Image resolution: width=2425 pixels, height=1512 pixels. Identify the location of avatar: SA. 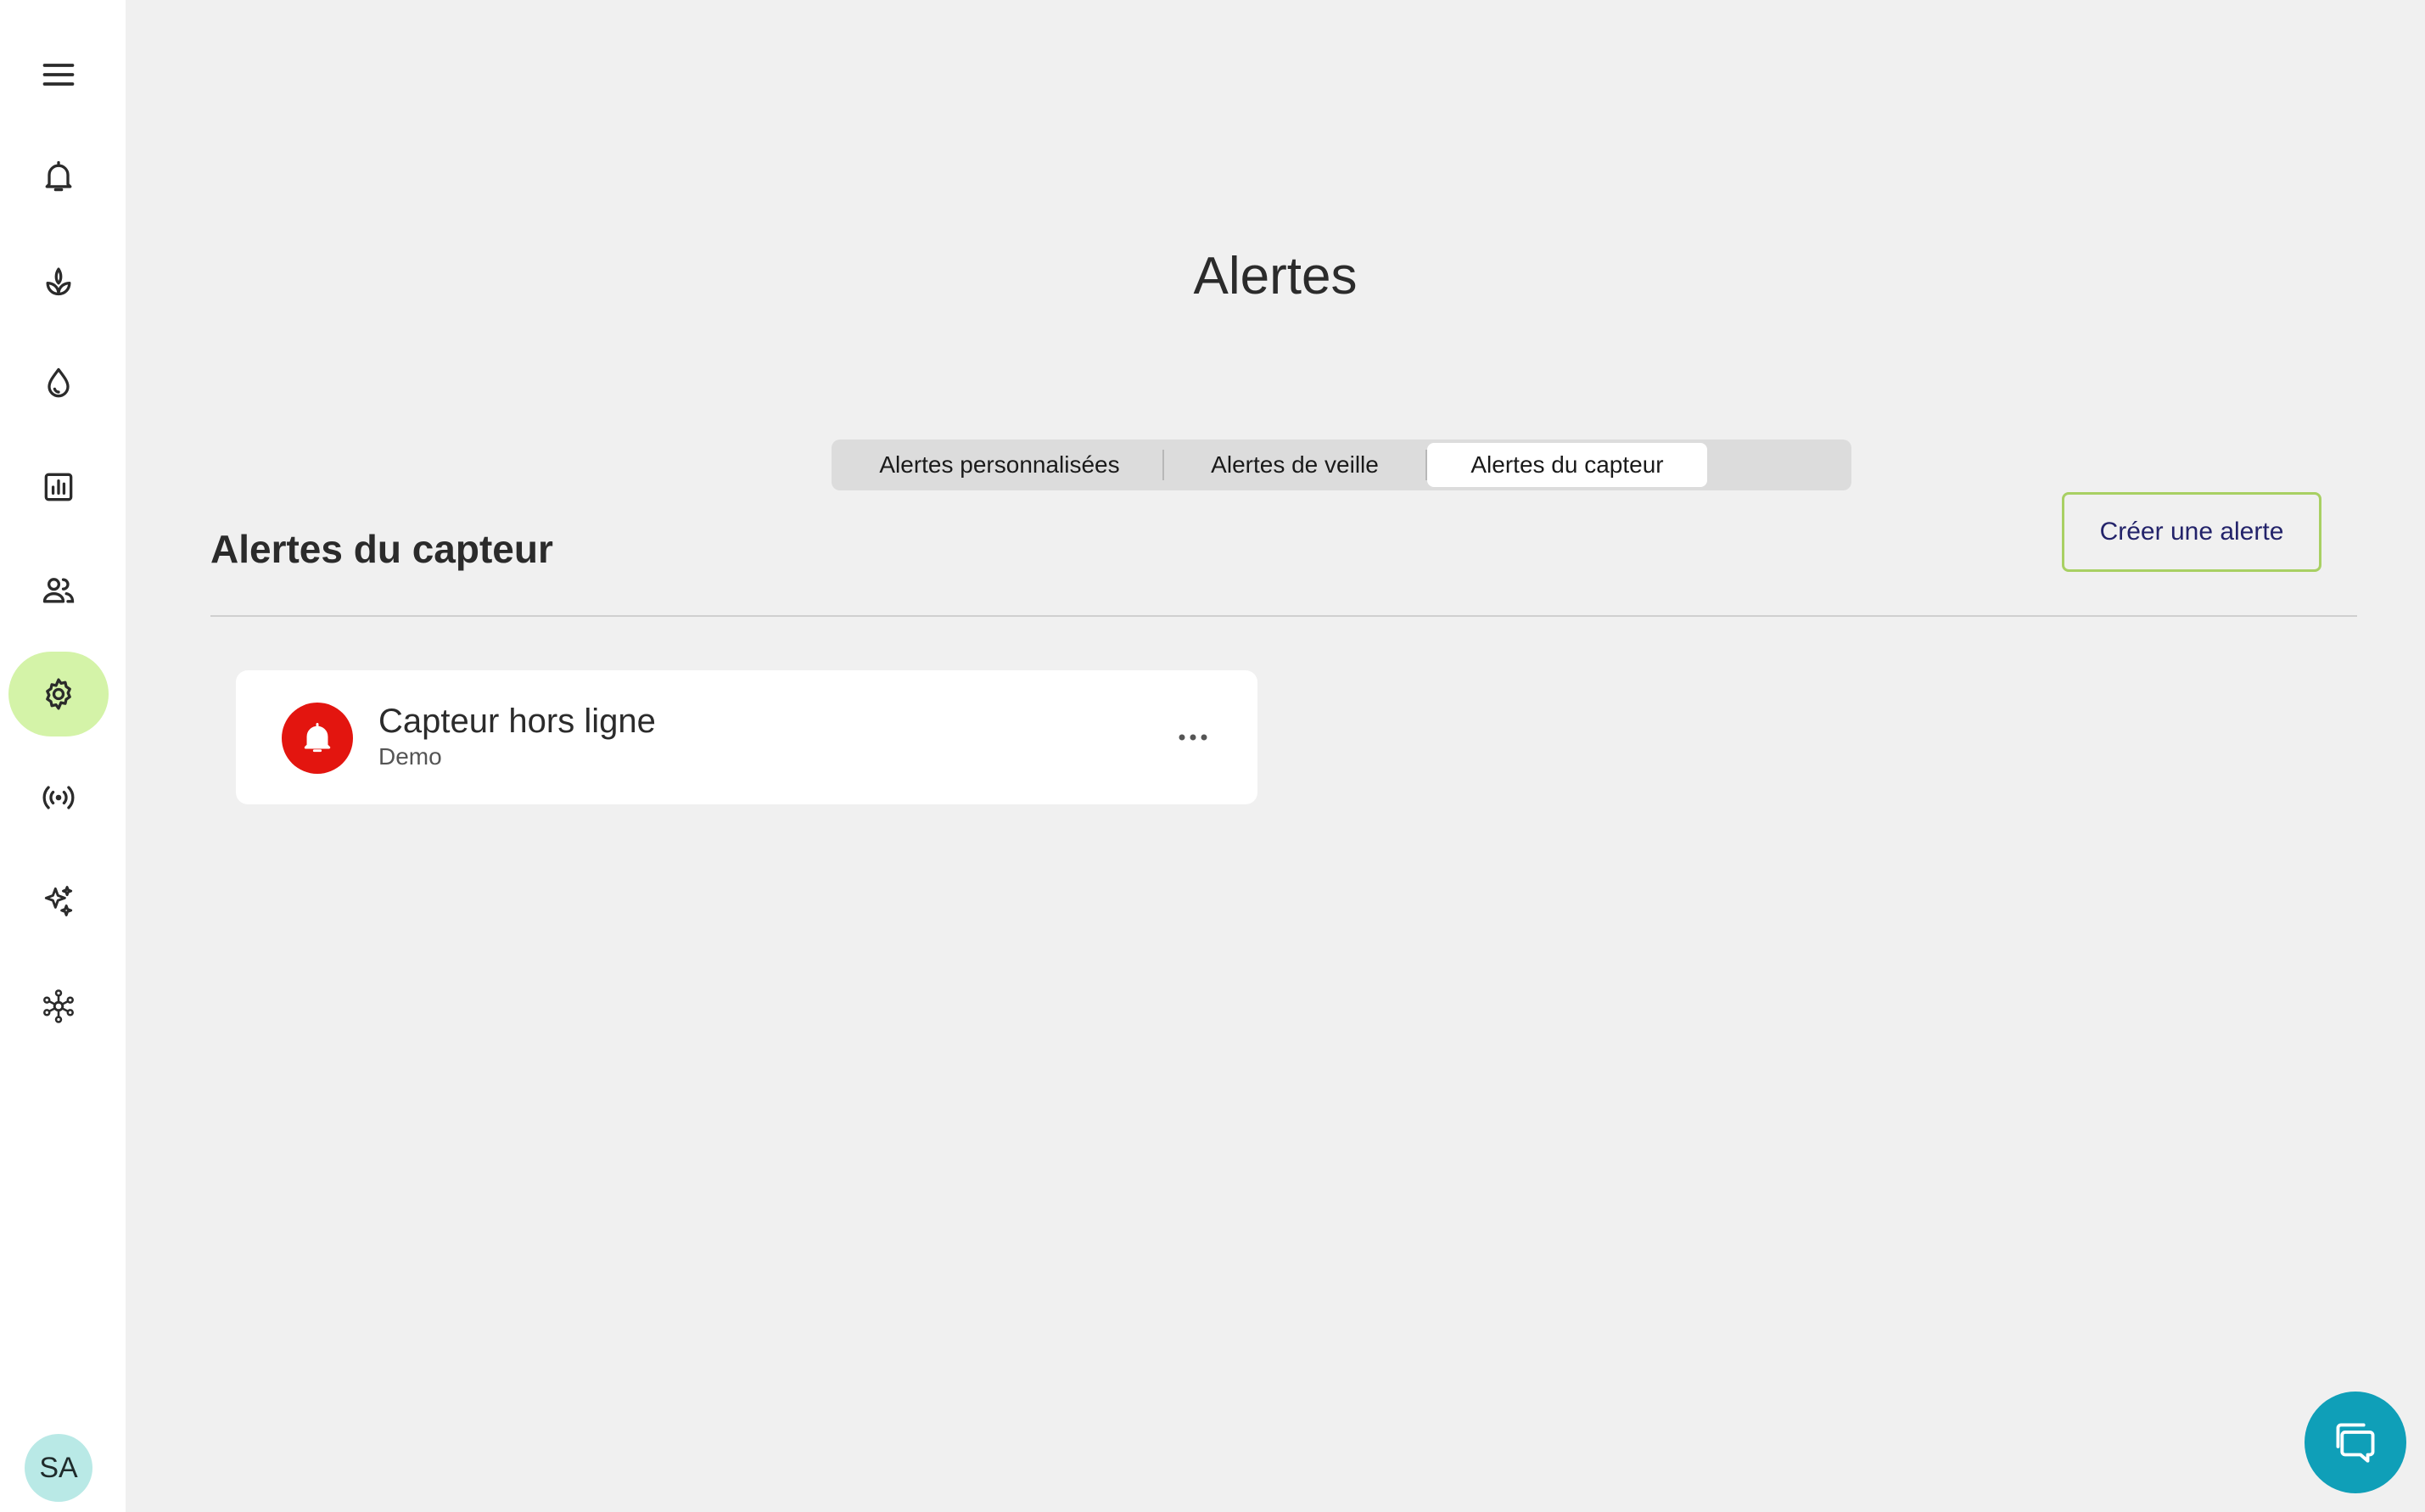
(58, 1468).